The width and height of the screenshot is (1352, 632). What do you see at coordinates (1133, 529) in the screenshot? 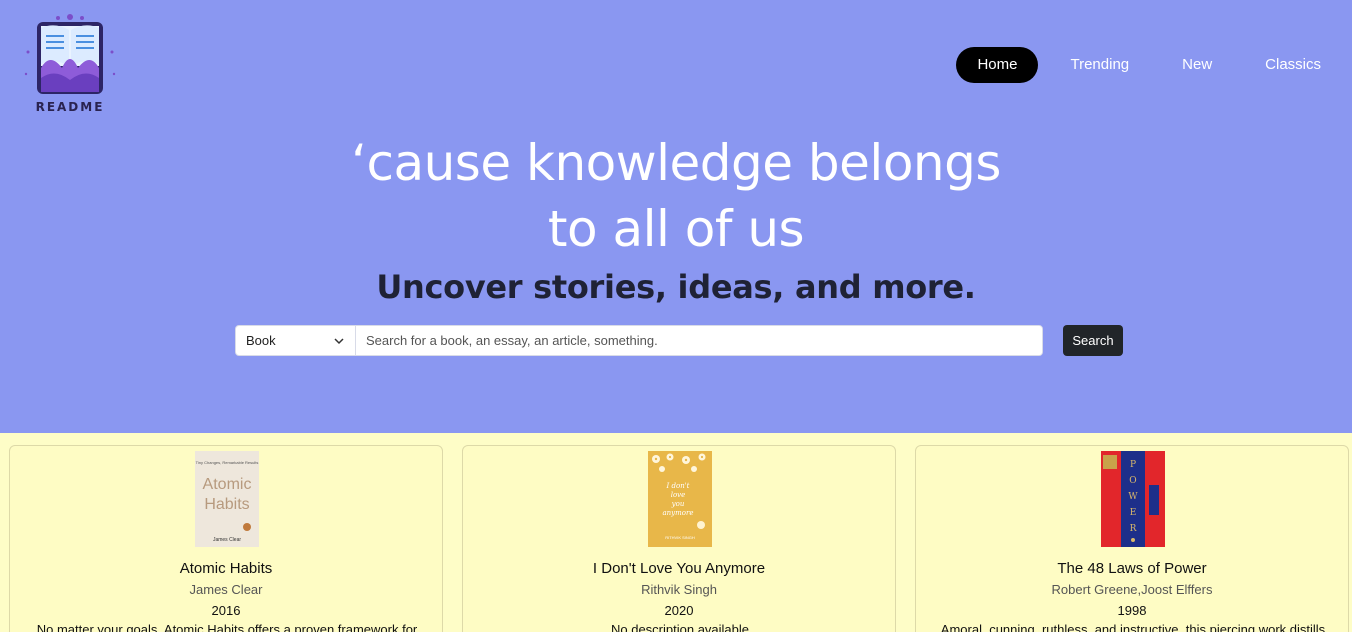
I see `cover-letter-r: R` at bounding box center [1133, 529].